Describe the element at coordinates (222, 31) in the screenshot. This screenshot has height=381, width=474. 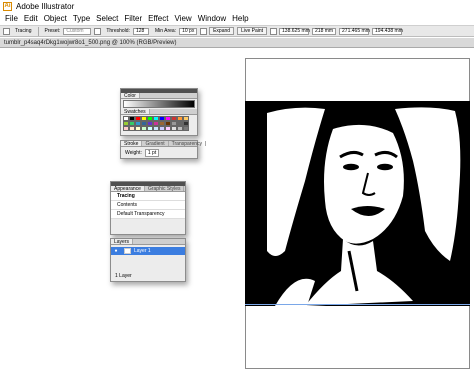
I see `expand-button: Expand` at that location.